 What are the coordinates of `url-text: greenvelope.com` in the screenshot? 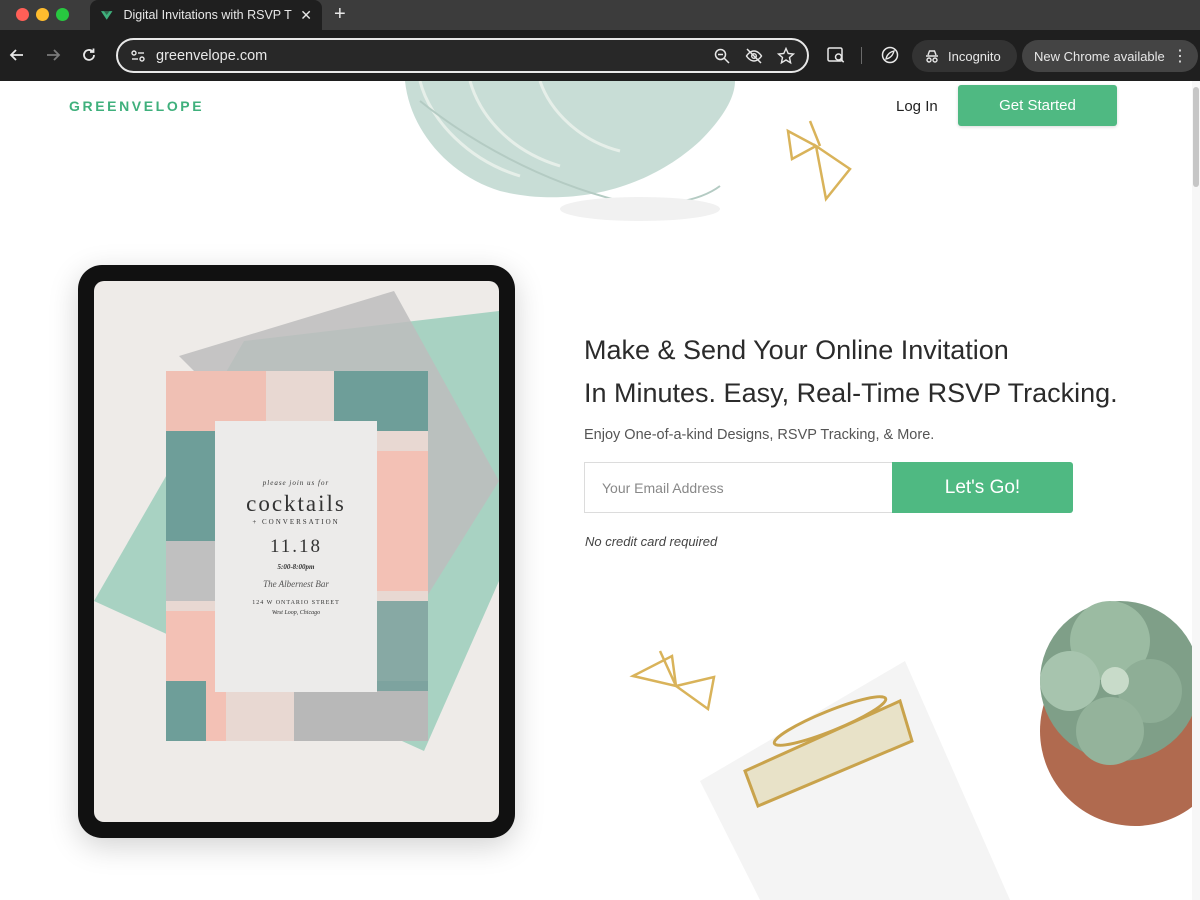 It's located at (427, 56).